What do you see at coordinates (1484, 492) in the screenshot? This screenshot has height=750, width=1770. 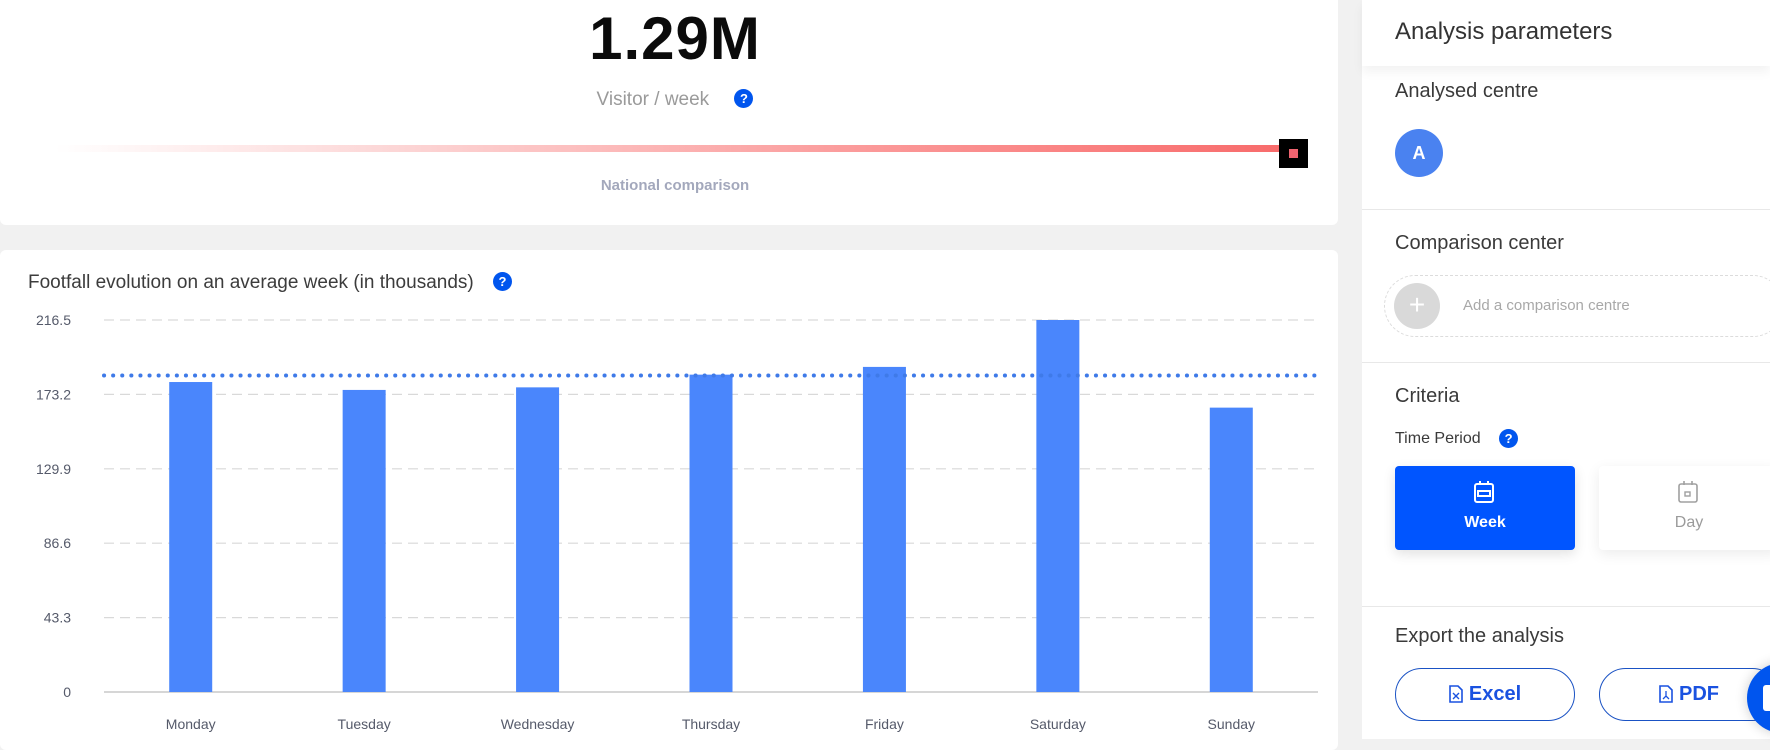 I see `calendar-week-icon` at bounding box center [1484, 492].